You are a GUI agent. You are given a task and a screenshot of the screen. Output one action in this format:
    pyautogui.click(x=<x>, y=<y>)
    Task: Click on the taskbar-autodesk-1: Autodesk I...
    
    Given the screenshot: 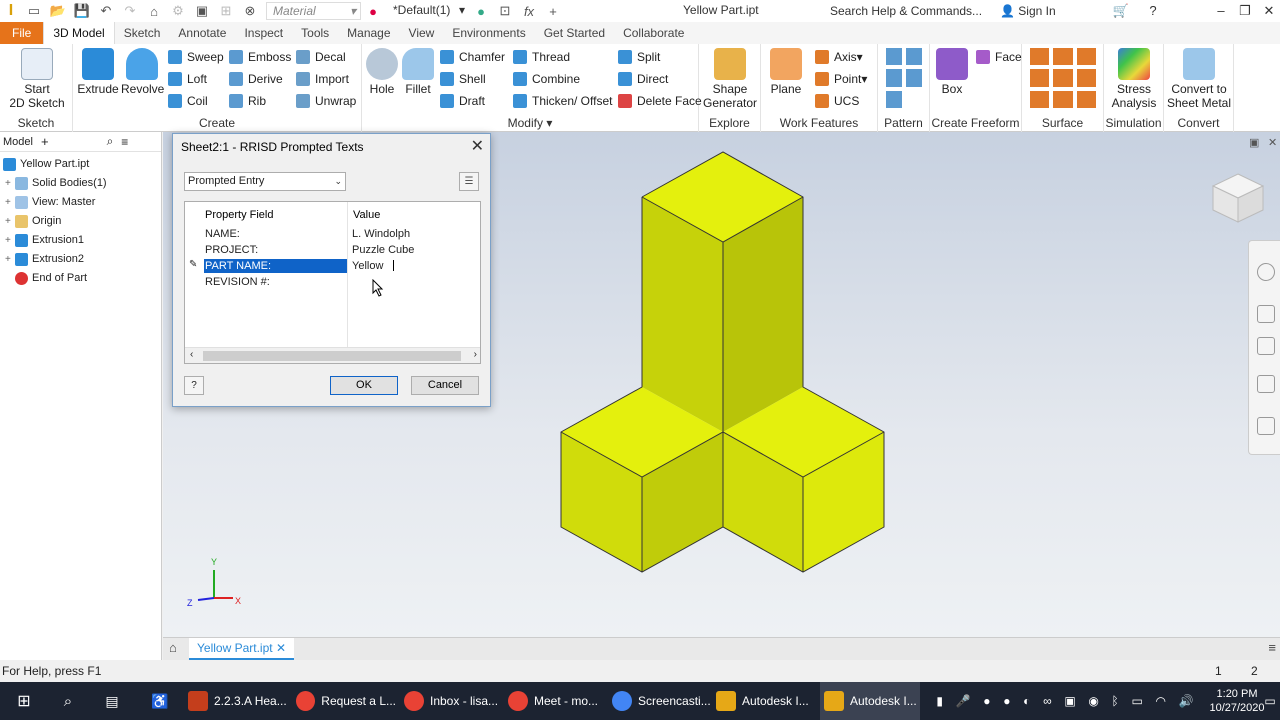 What is the action you would take?
    pyautogui.click(x=766, y=701)
    